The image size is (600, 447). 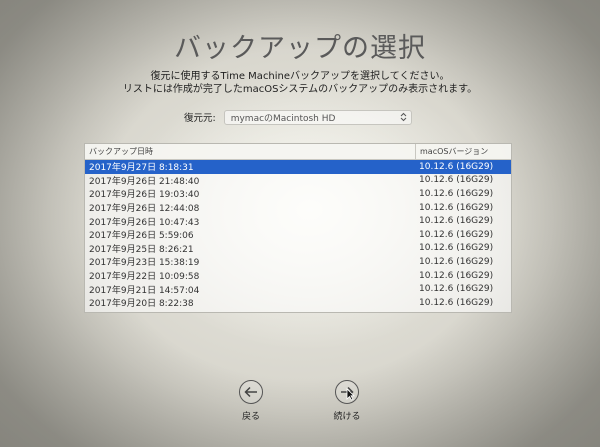 I want to click on column-header-date: バックアップ日時, so click(x=250, y=151).